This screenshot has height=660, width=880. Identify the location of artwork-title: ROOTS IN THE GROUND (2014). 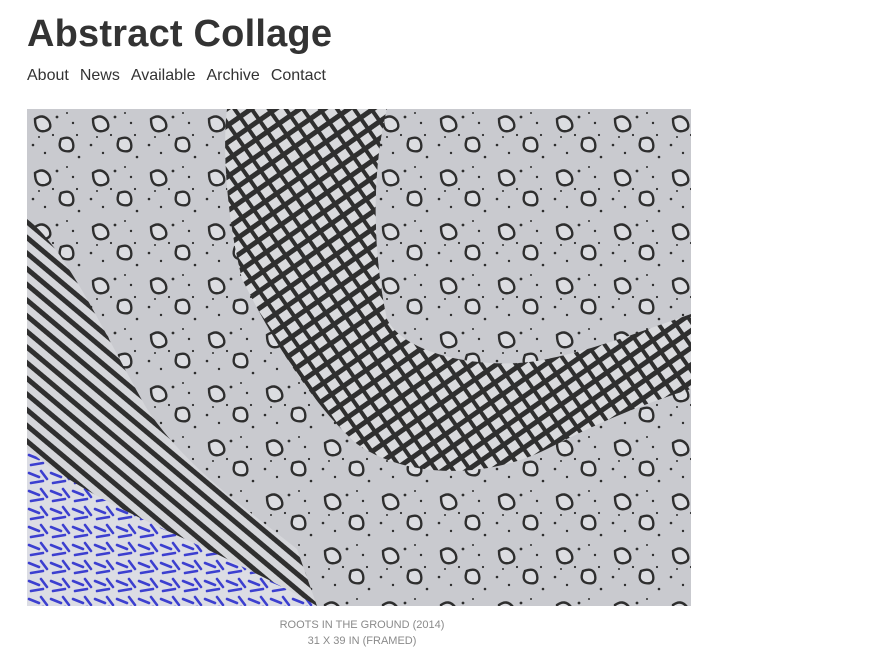
(362, 625).